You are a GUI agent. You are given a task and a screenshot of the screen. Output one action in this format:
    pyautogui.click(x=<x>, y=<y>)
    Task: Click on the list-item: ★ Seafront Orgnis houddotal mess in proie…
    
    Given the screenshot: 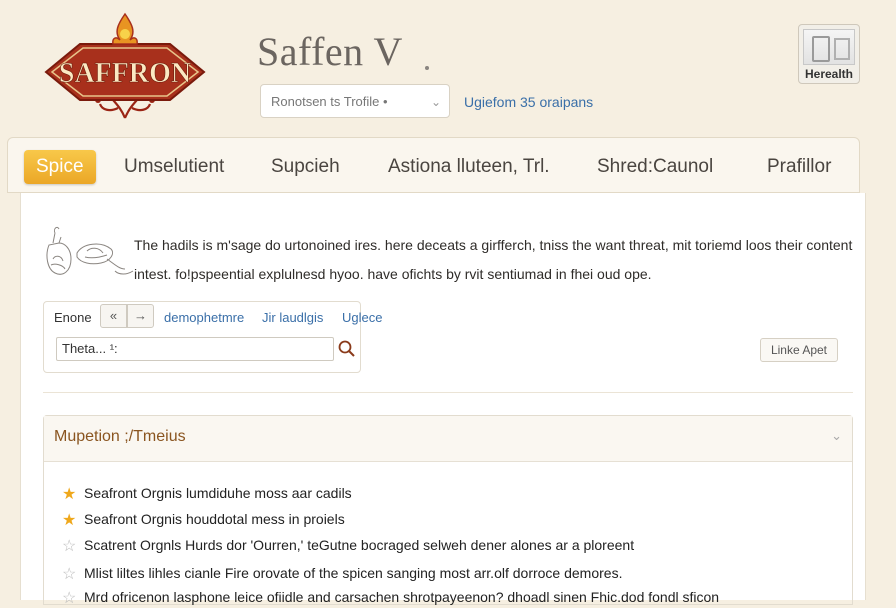 What is the action you would take?
    pyautogui.click(x=203, y=520)
    